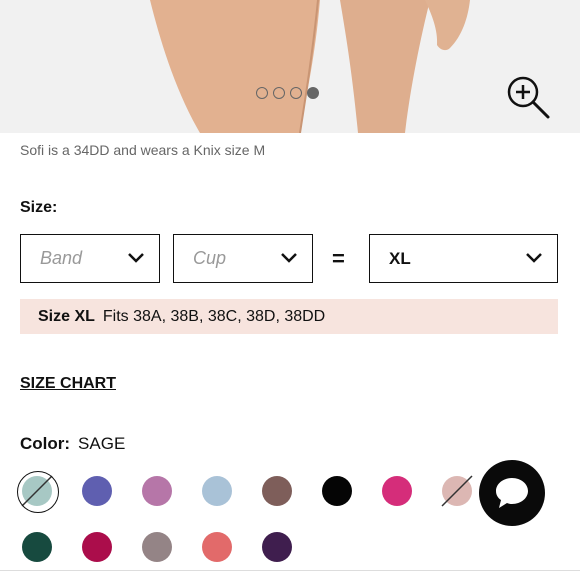 This screenshot has width=580, height=580. Describe the element at coordinates (39, 207) in the screenshot. I see `size-label: Size:` at that location.